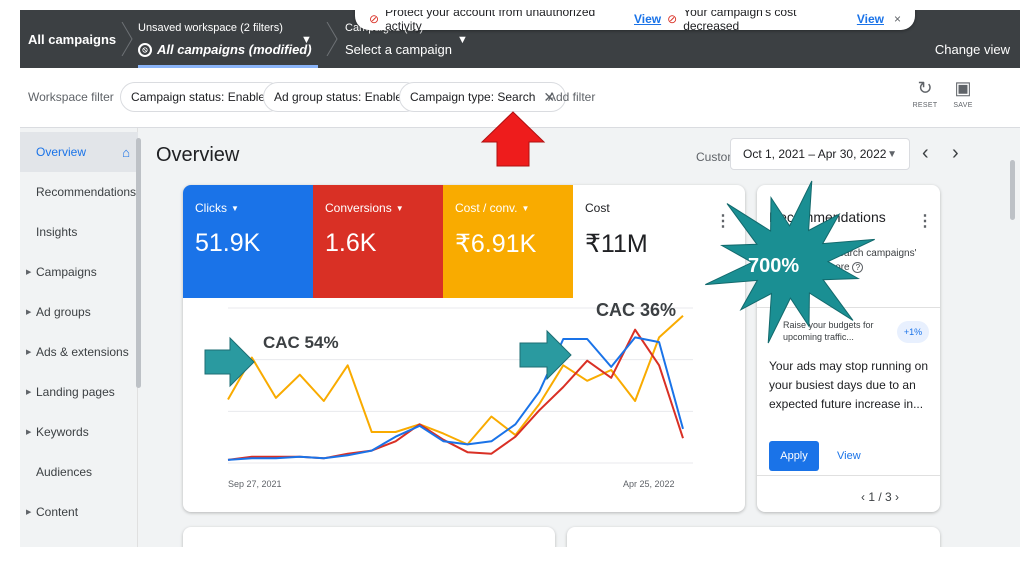 This screenshot has width=1024, height=576. I want to click on sidebar-item-keywords: ▶ Keywords, so click(79, 432).